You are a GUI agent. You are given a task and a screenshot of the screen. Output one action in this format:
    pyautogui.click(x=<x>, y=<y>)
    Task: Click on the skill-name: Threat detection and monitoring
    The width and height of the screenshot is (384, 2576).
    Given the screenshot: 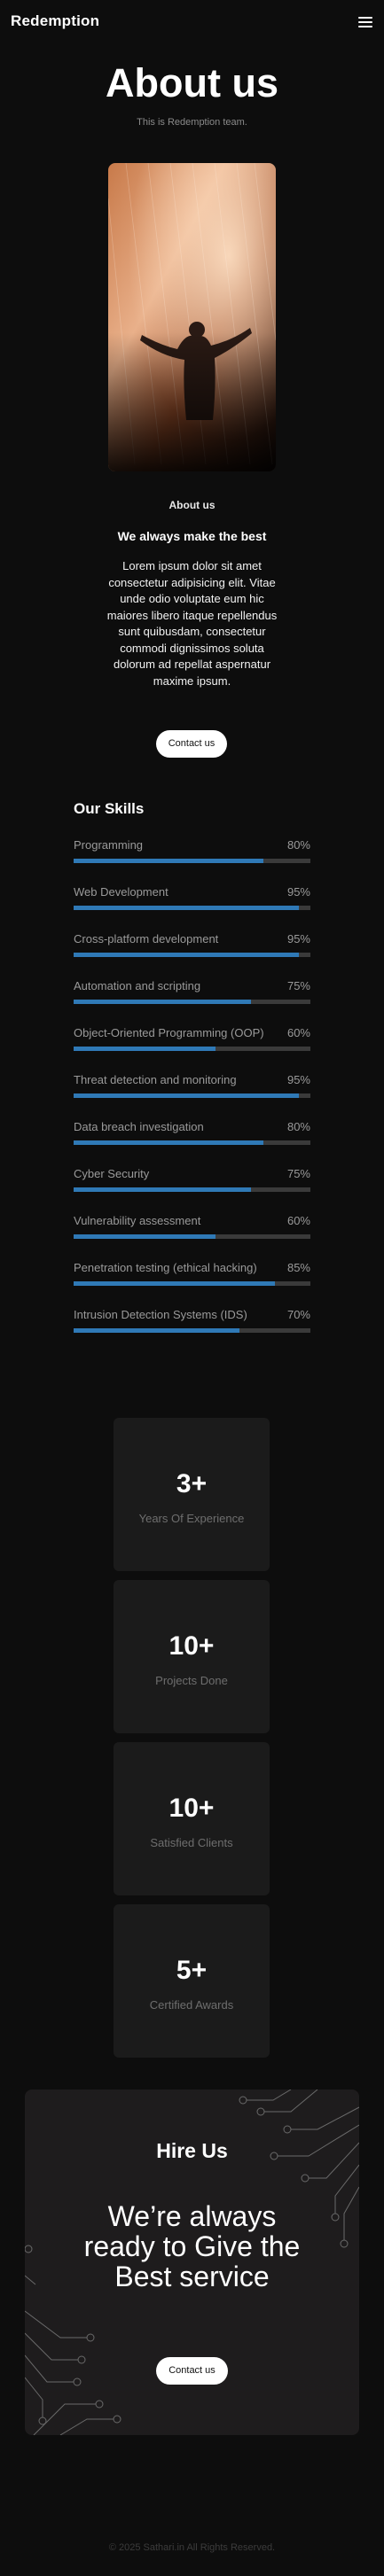 What is the action you would take?
    pyautogui.click(x=156, y=1079)
    